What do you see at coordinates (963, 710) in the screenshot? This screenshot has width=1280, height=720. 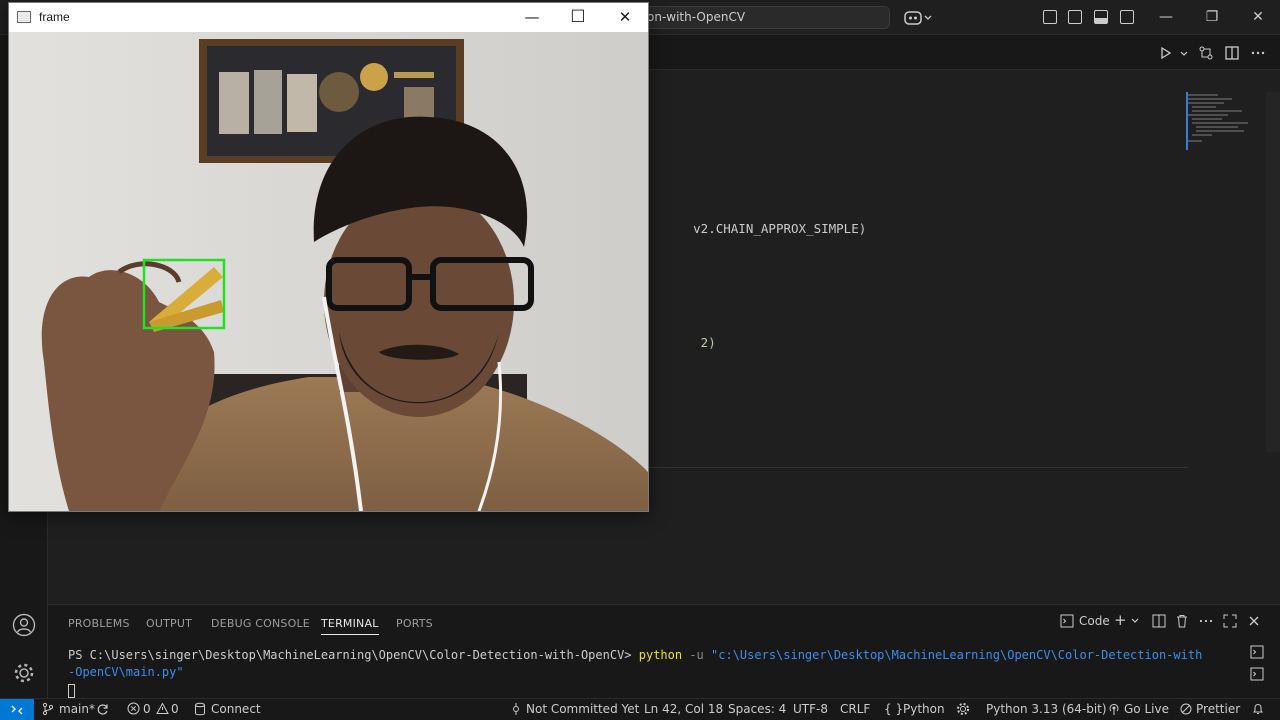 I see `python-settings-icon` at bounding box center [963, 710].